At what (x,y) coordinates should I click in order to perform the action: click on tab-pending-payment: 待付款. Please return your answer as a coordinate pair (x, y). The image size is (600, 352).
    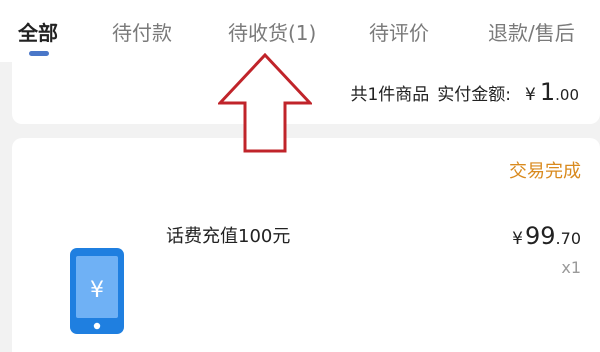
    Looking at the image, I should click on (142, 33).